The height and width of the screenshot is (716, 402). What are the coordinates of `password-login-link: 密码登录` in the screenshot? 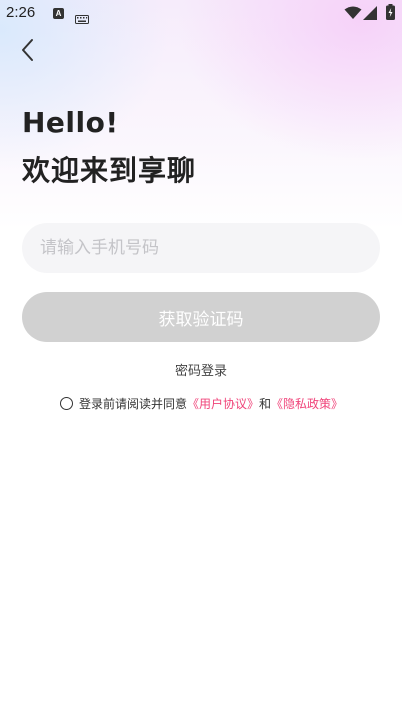 It's located at (201, 369).